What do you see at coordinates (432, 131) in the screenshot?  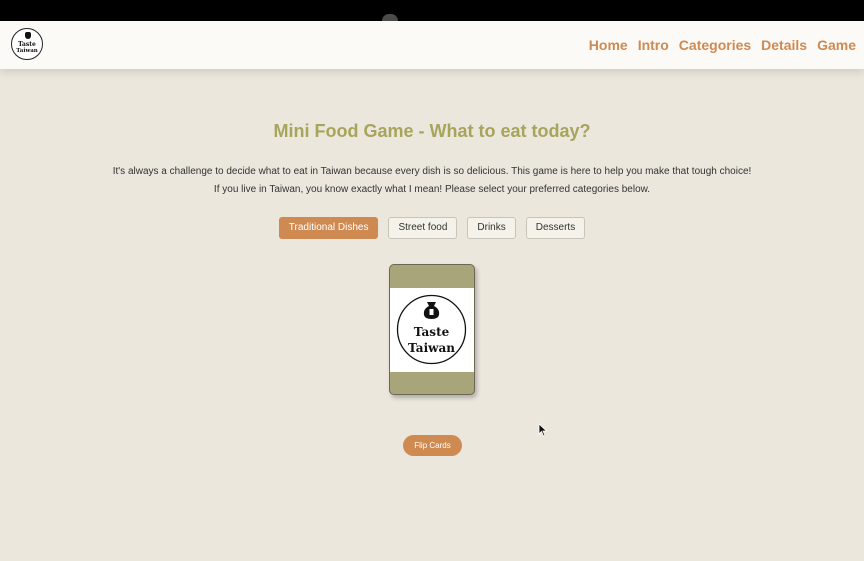 I see `page-title: Mini Food Game - What to eat today?` at bounding box center [432, 131].